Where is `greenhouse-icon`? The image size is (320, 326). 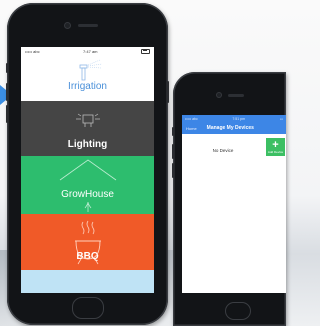 greenhouse-icon is located at coordinates (87, 185).